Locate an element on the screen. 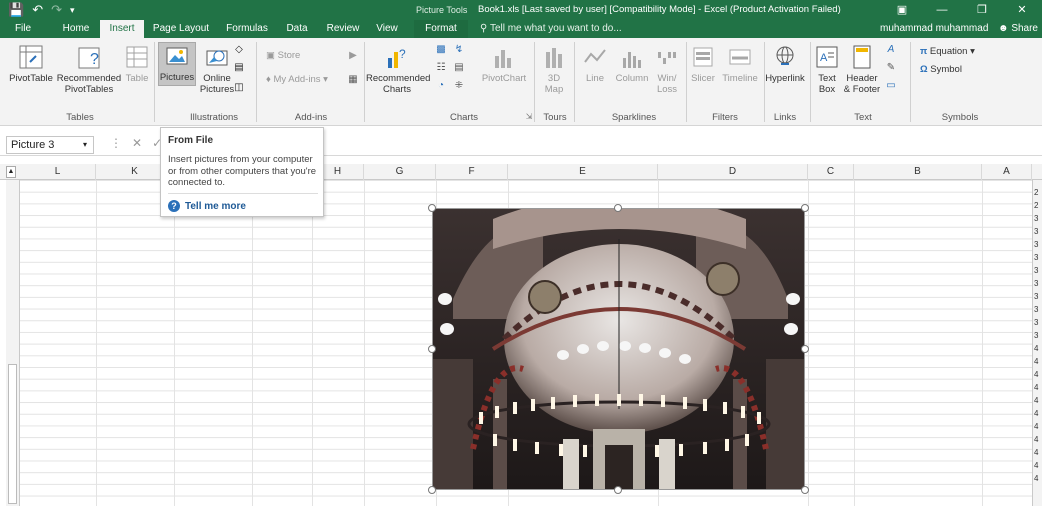 The width and height of the screenshot is (1042, 506). column-header: F is located at coordinates (472, 172).